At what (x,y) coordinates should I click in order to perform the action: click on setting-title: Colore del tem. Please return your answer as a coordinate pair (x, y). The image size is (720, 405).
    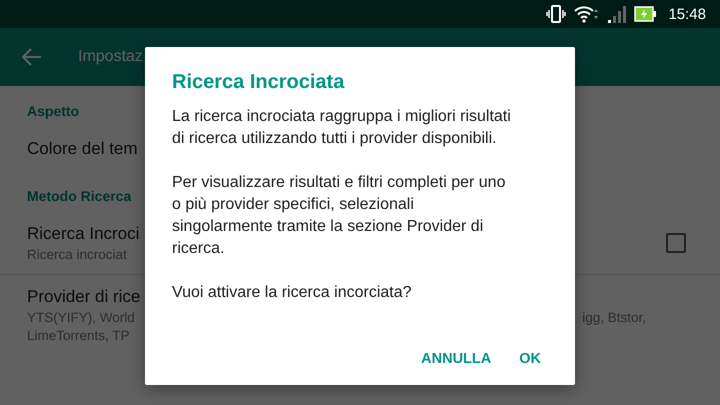
    Looking at the image, I should click on (82, 149).